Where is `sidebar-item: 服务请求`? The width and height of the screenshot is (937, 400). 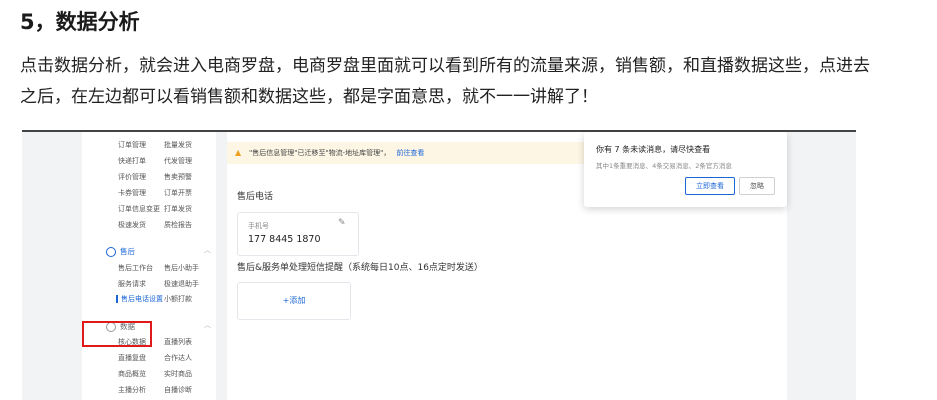 sidebar-item: 服务请求 is located at coordinates (132, 284).